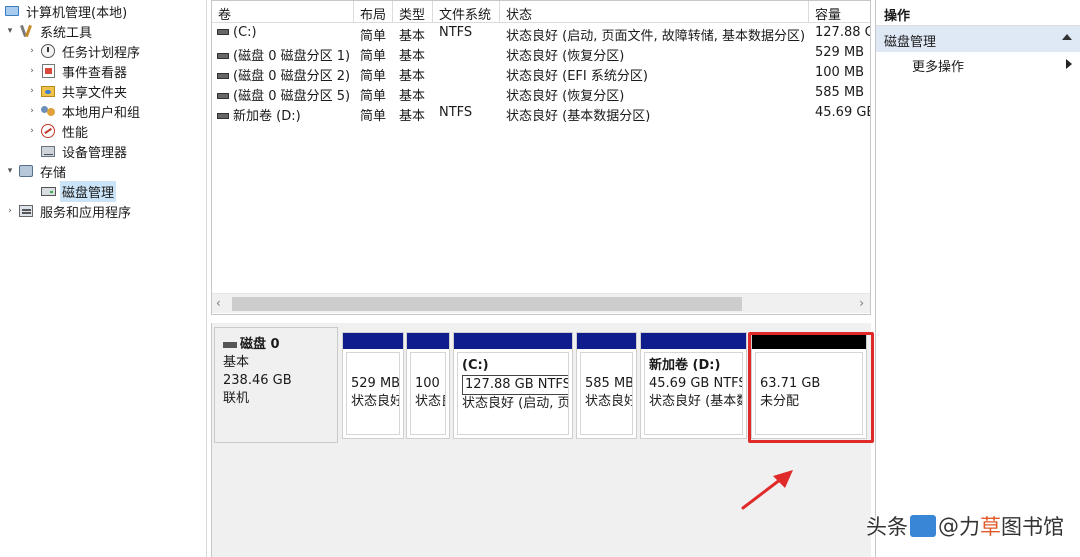 The image size is (1080, 557). What do you see at coordinates (66, 33) in the screenshot?
I see `tree-item-label: 系统工具` at bounding box center [66, 33].